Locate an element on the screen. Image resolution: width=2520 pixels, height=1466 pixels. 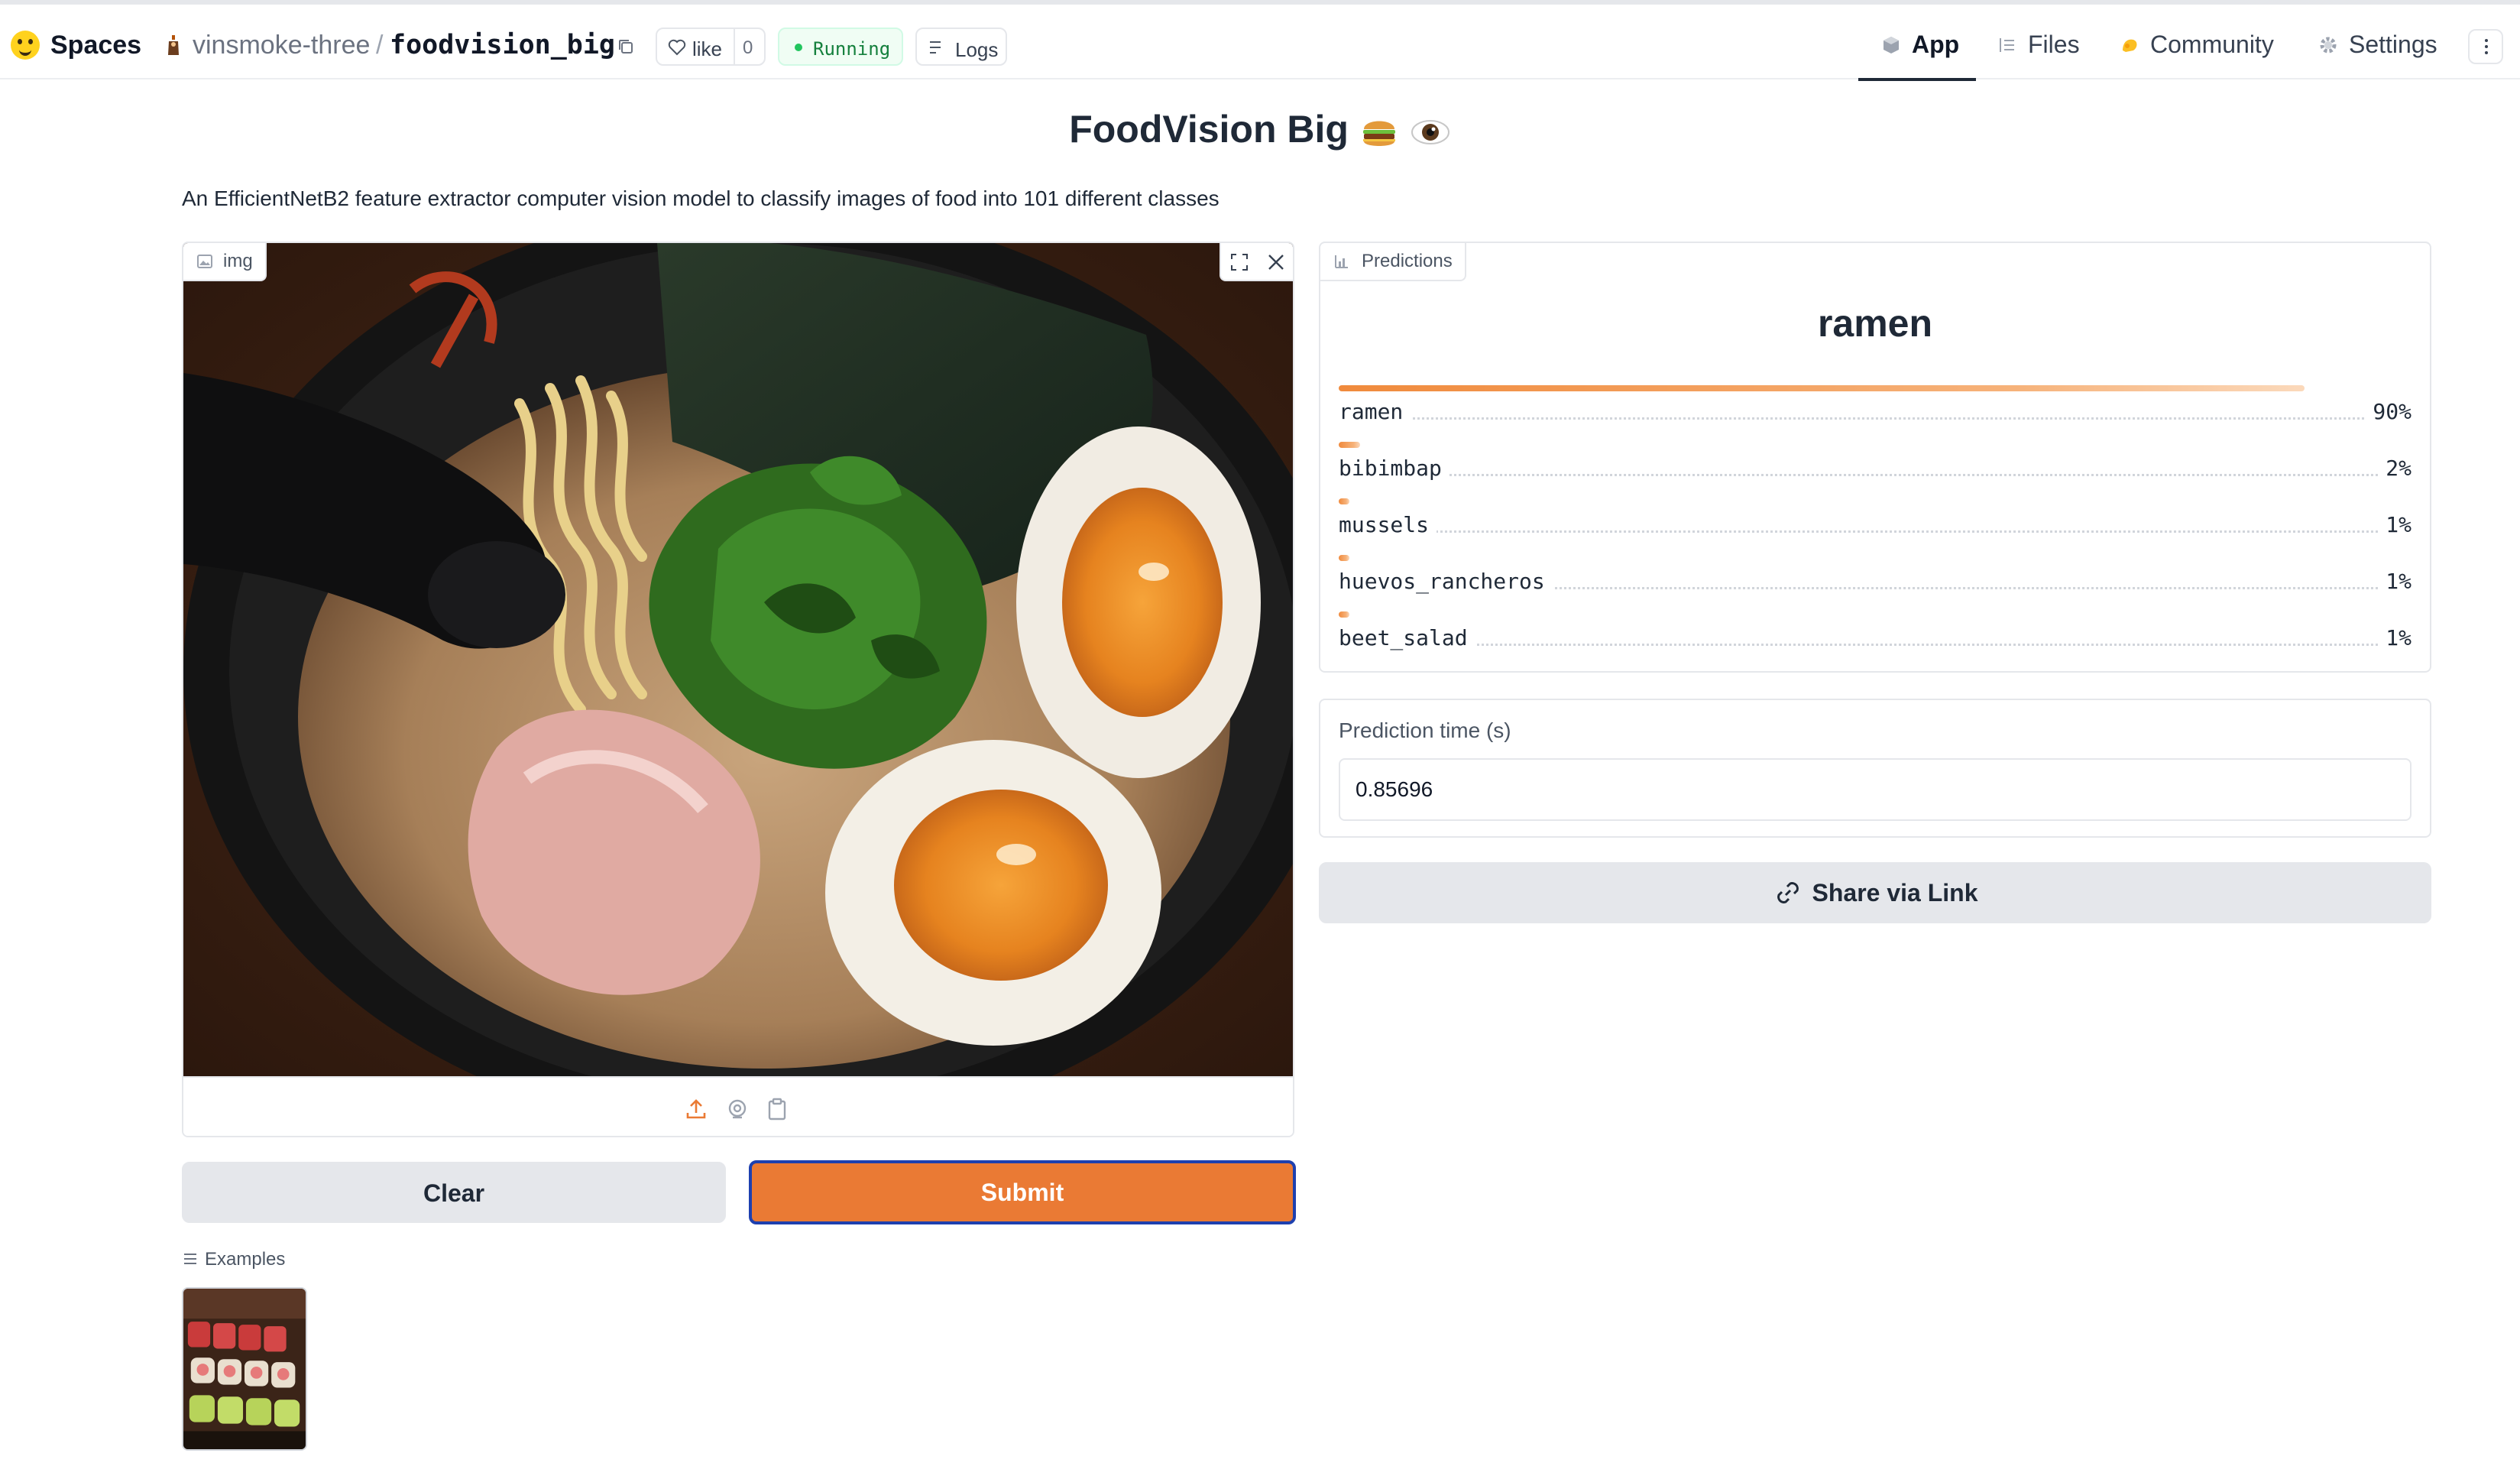
bar-chart-icon is located at coordinates (1341, 261).